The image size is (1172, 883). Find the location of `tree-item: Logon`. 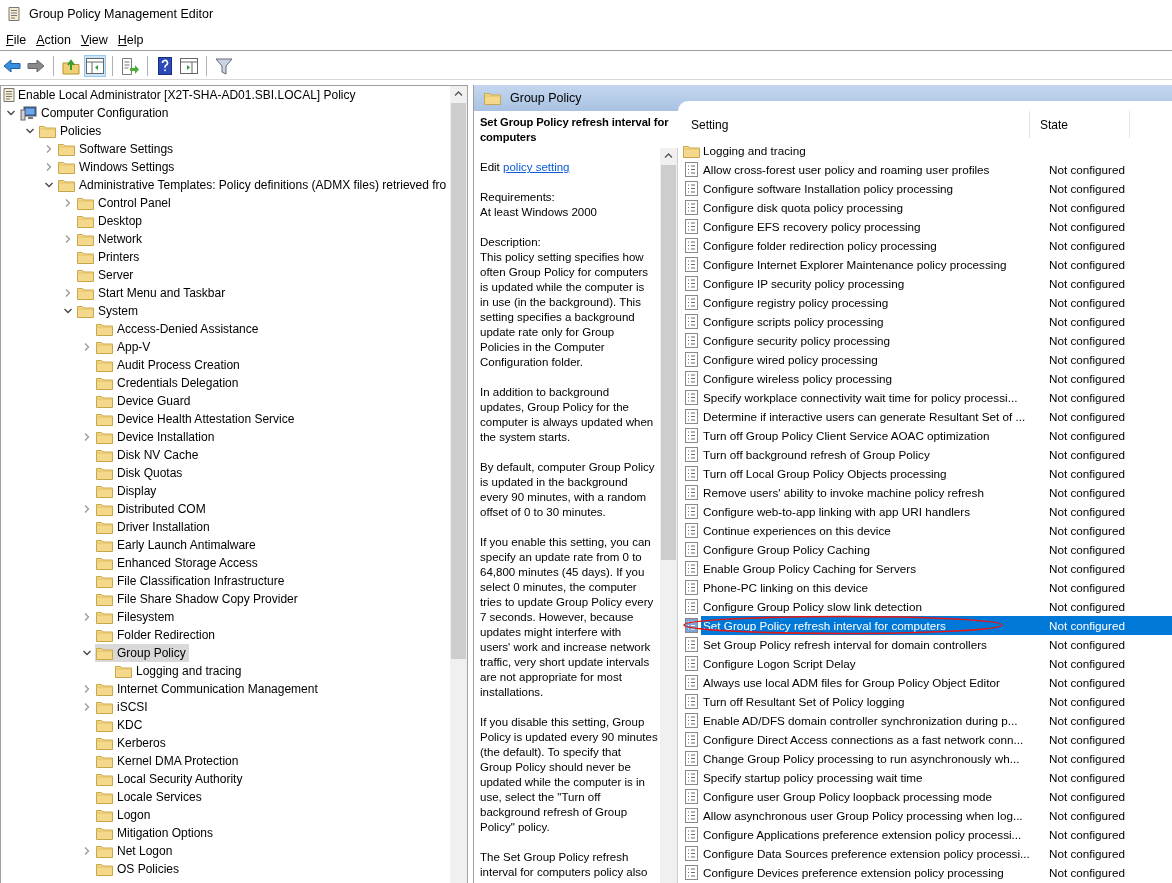

tree-item: Logon is located at coordinates (124, 815).